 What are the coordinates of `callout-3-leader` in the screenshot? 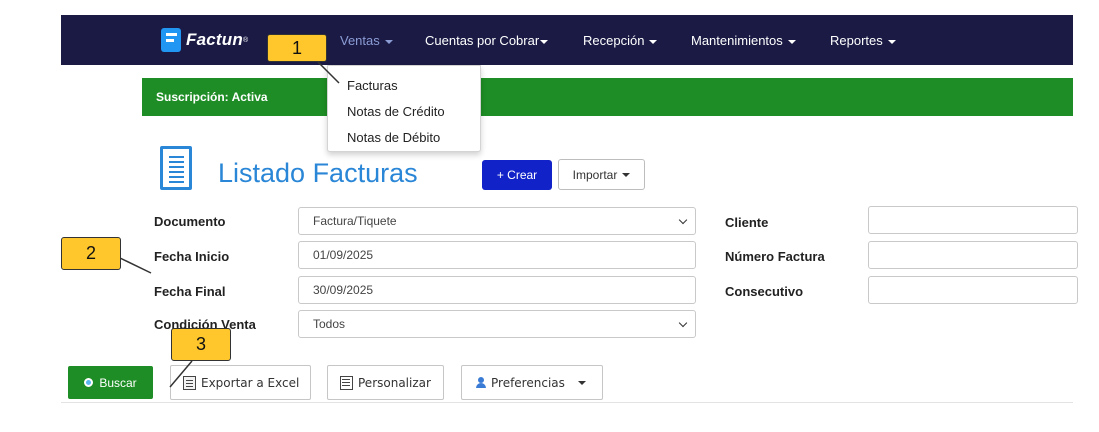 It's located at (181, 374).